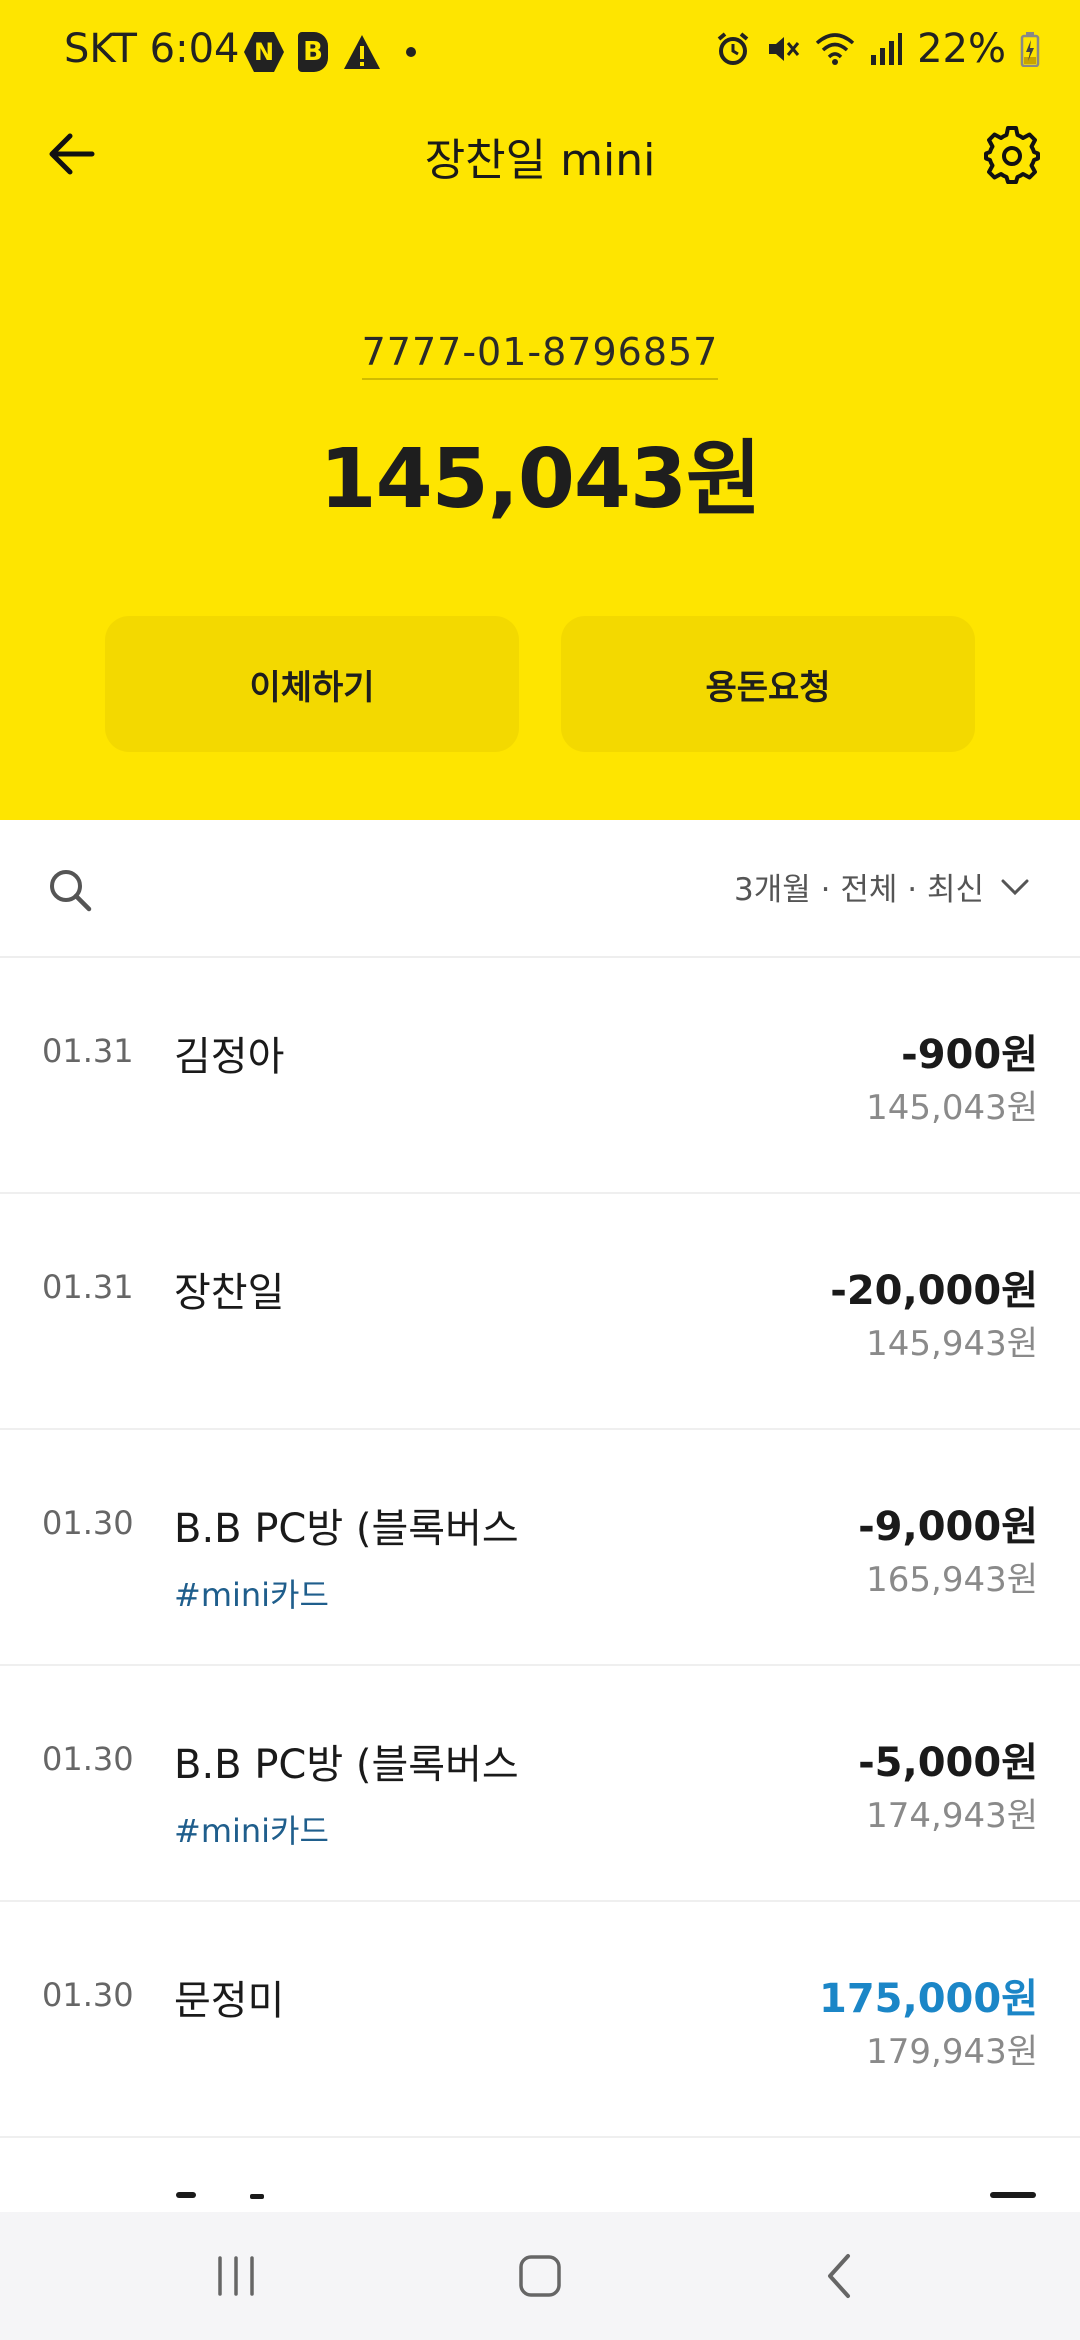  Describe the element at coordinates (540, 1312) in the screenshot. I see `transaction-row: 01.31 장찬일 -20,000원 145,943원` at that location.